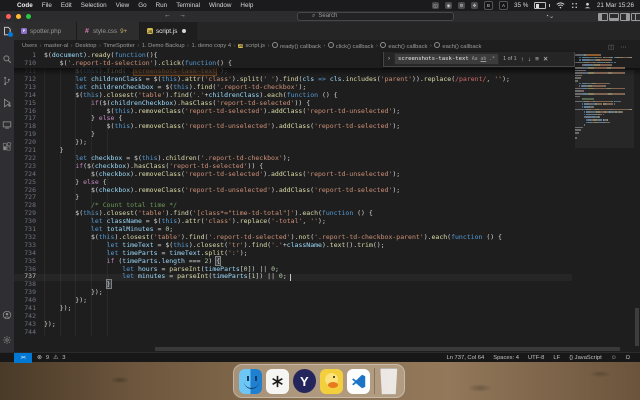 Image resolution: width=640 pixels, height=400 pixels. What do you see at coordinates (350, 46) in the screenshot?
I see `breadcrumb-item: click() callback` at bounding box center [350, 46].